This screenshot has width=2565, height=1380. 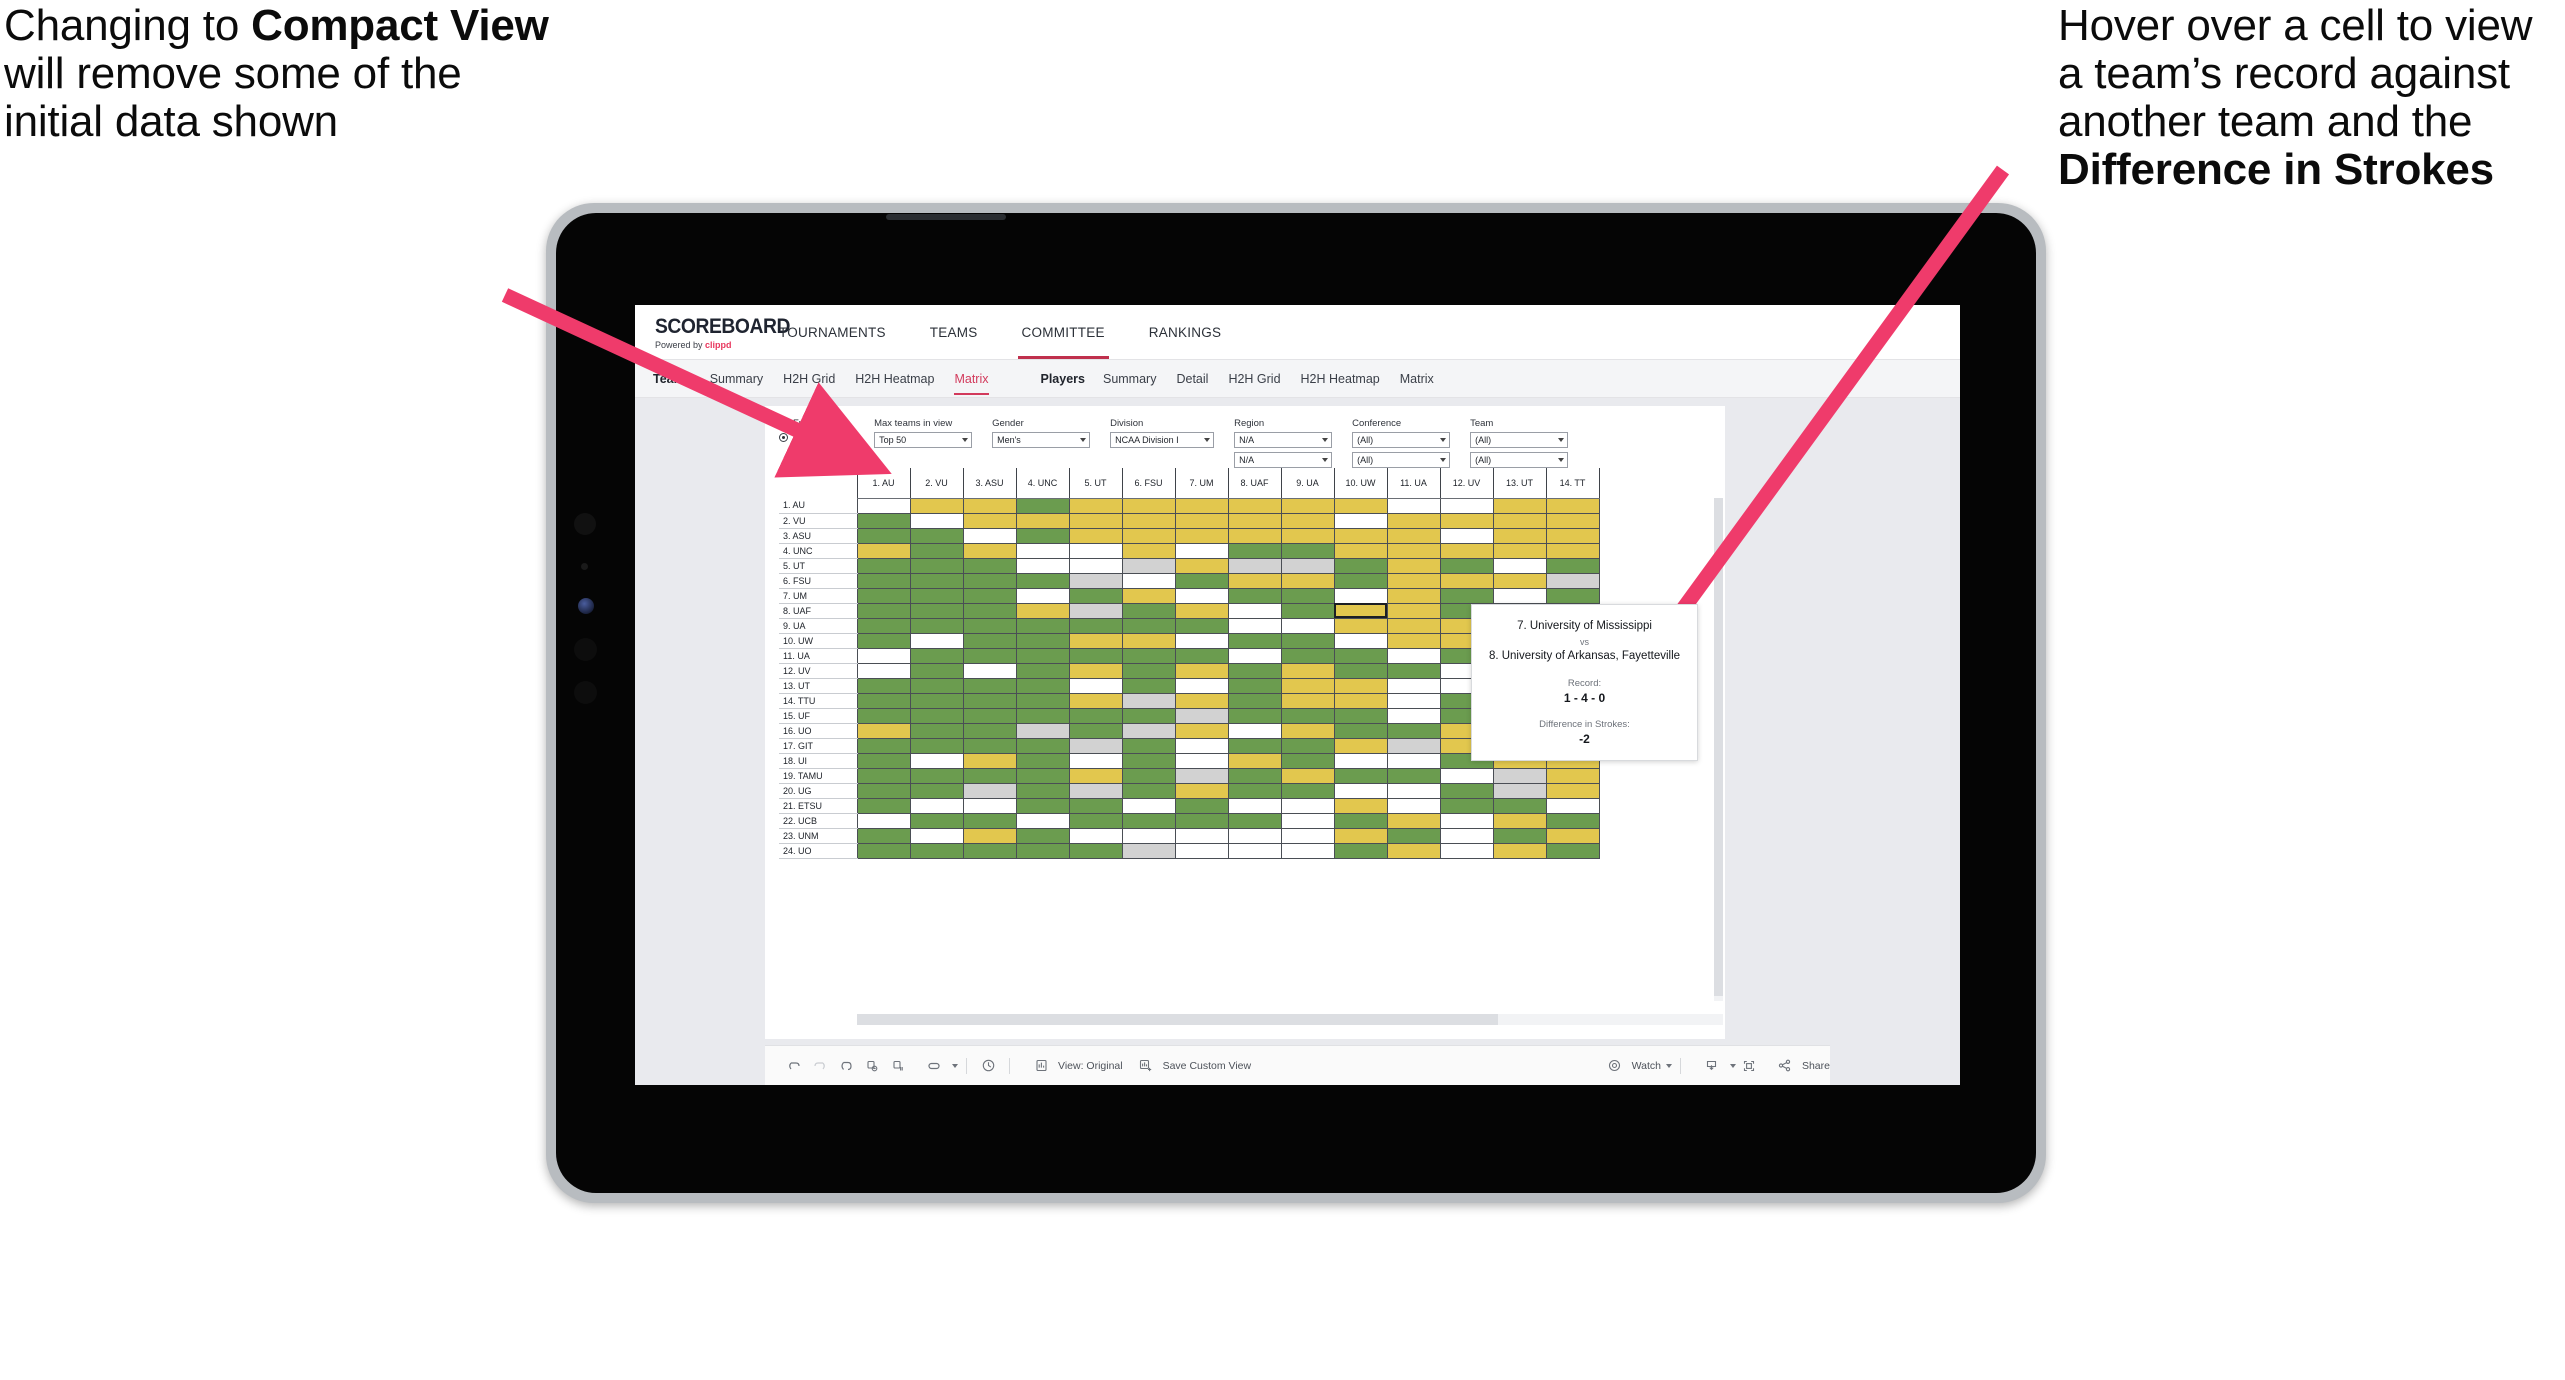 What do you see at coordinates (1185, 332) in the screenshot?
I see `nav-rankings: RANKINGS` at bounding box center [1185, 332].